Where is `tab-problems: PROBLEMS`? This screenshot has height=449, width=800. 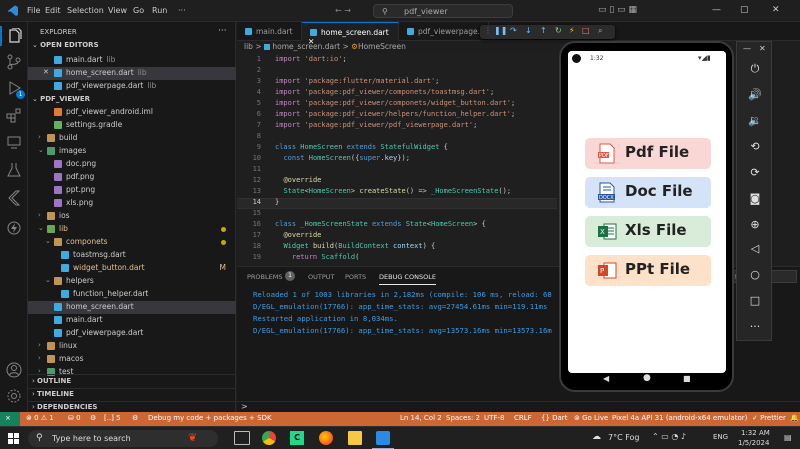
tab-problems: PROBLEMS is located at coordinates (264, 277).